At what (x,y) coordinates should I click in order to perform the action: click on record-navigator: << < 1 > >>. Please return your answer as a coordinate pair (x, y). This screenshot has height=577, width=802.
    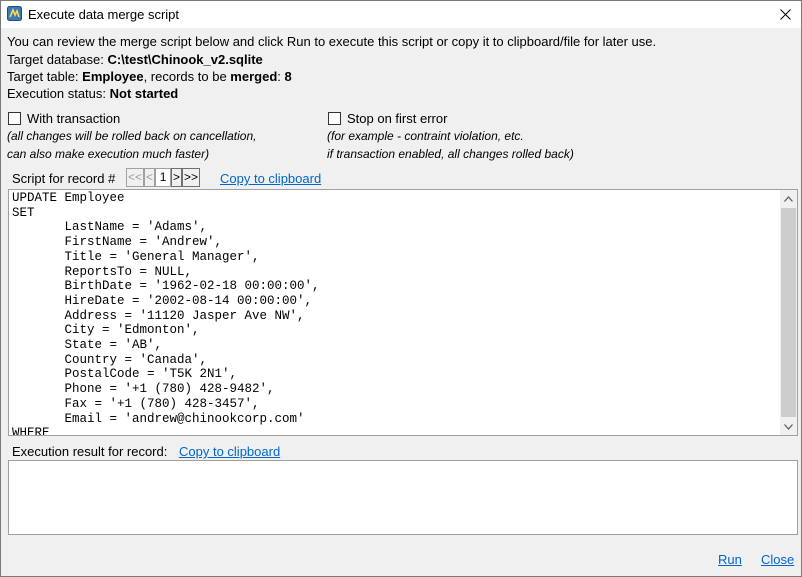
    Looking at the image, I should click on (163, 177).